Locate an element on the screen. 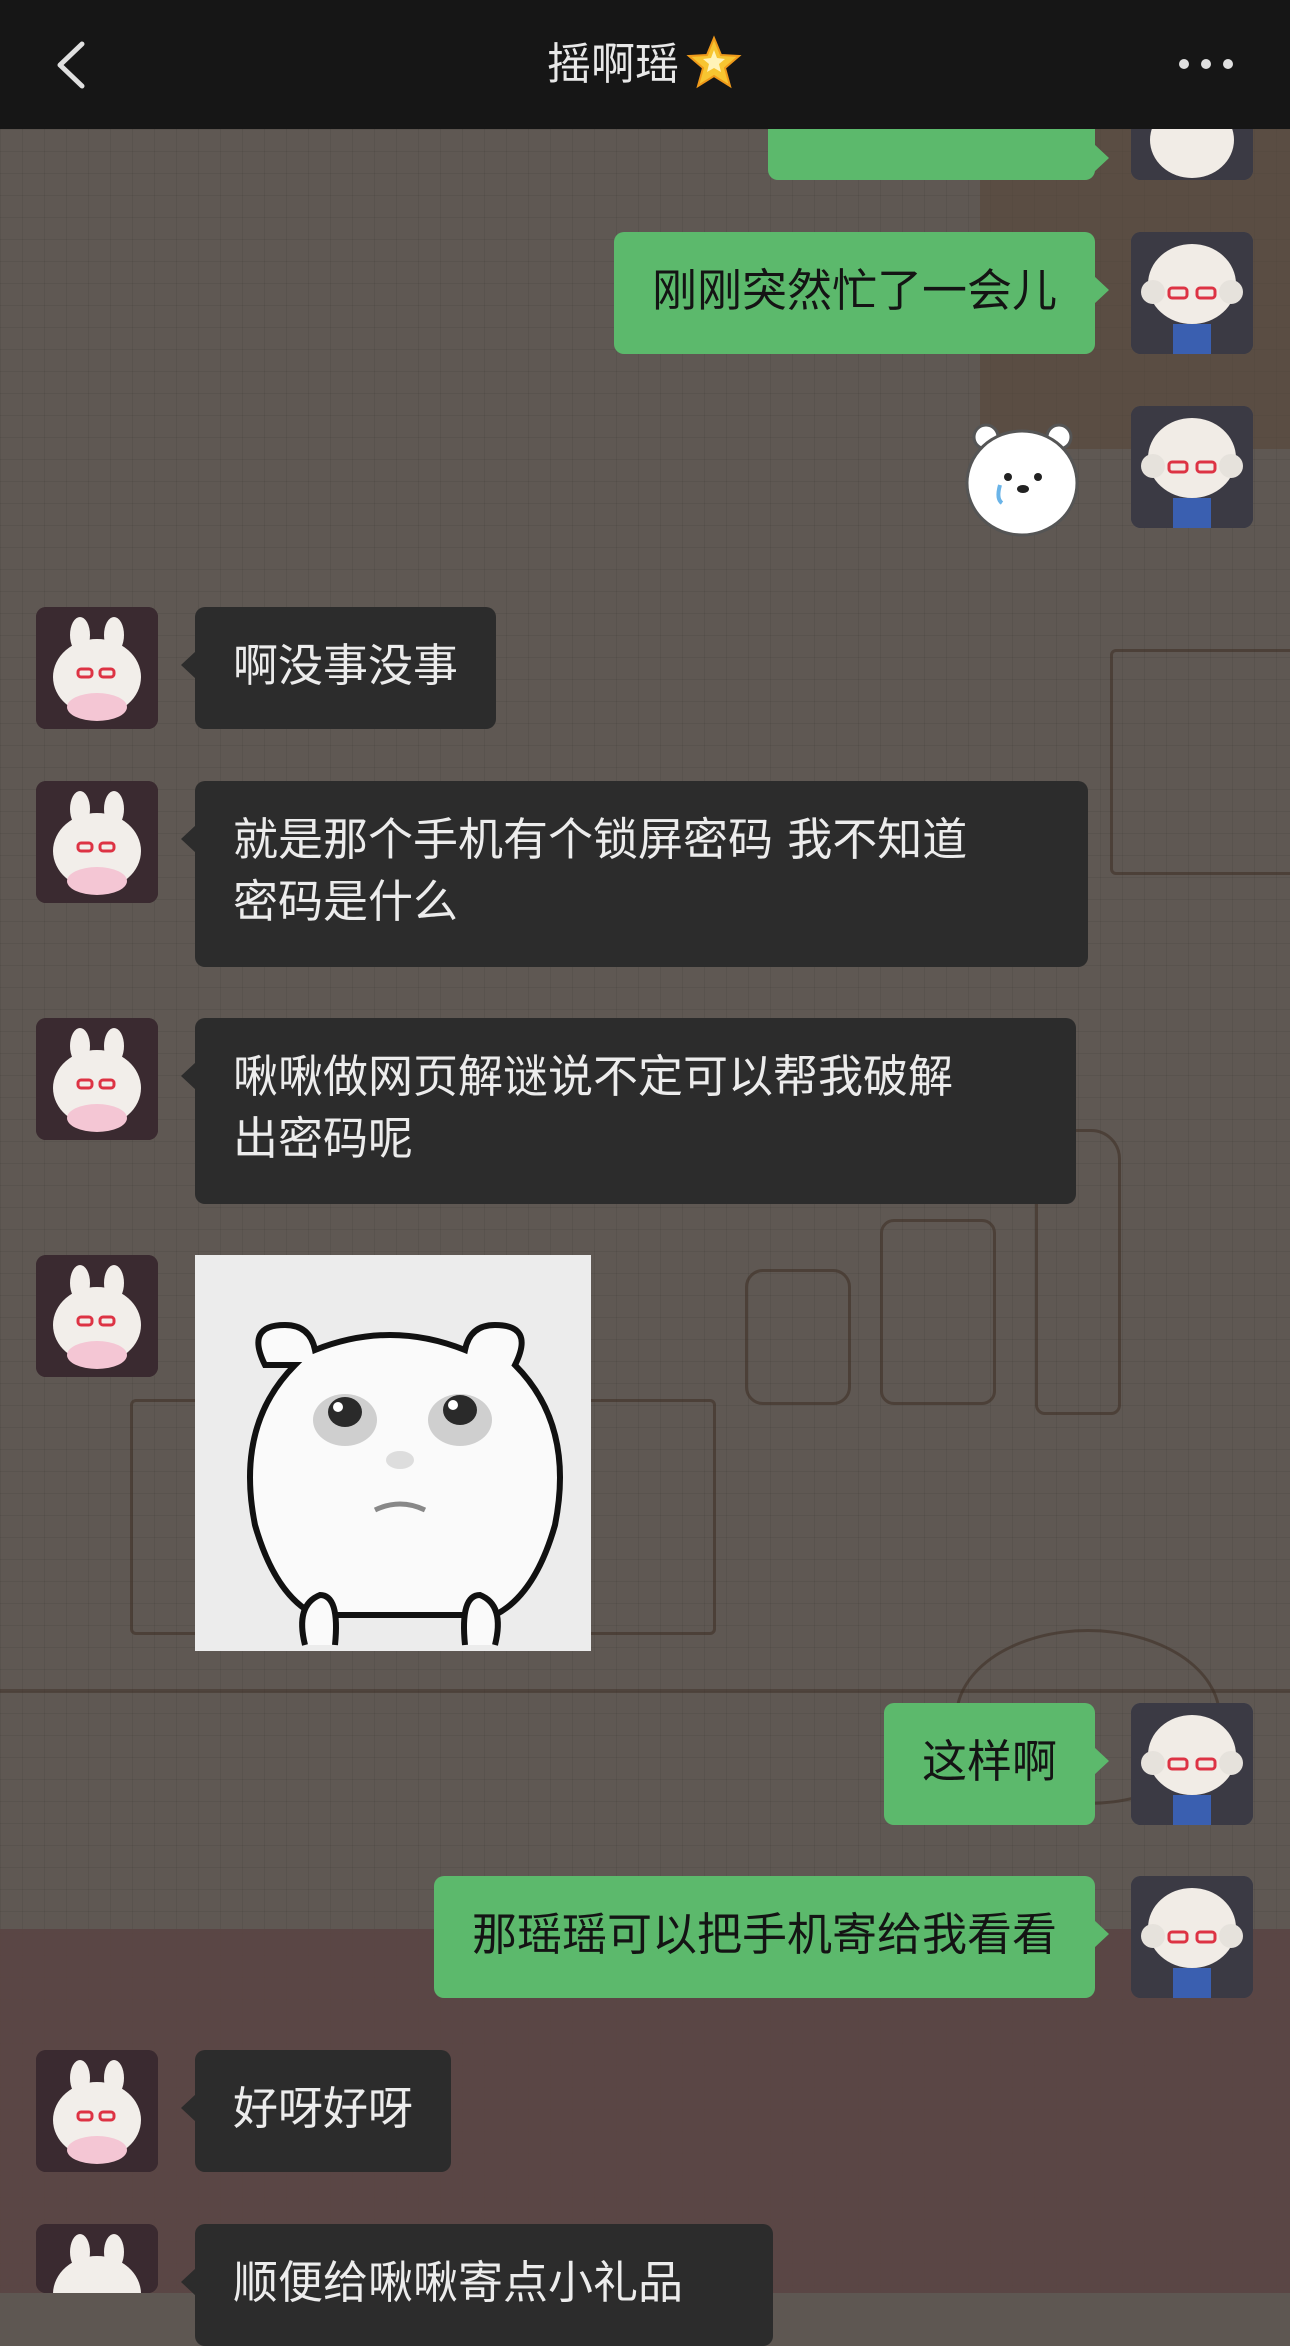  message-bubble-received: 好呀好呀 is located at coordinates (316, 2111).